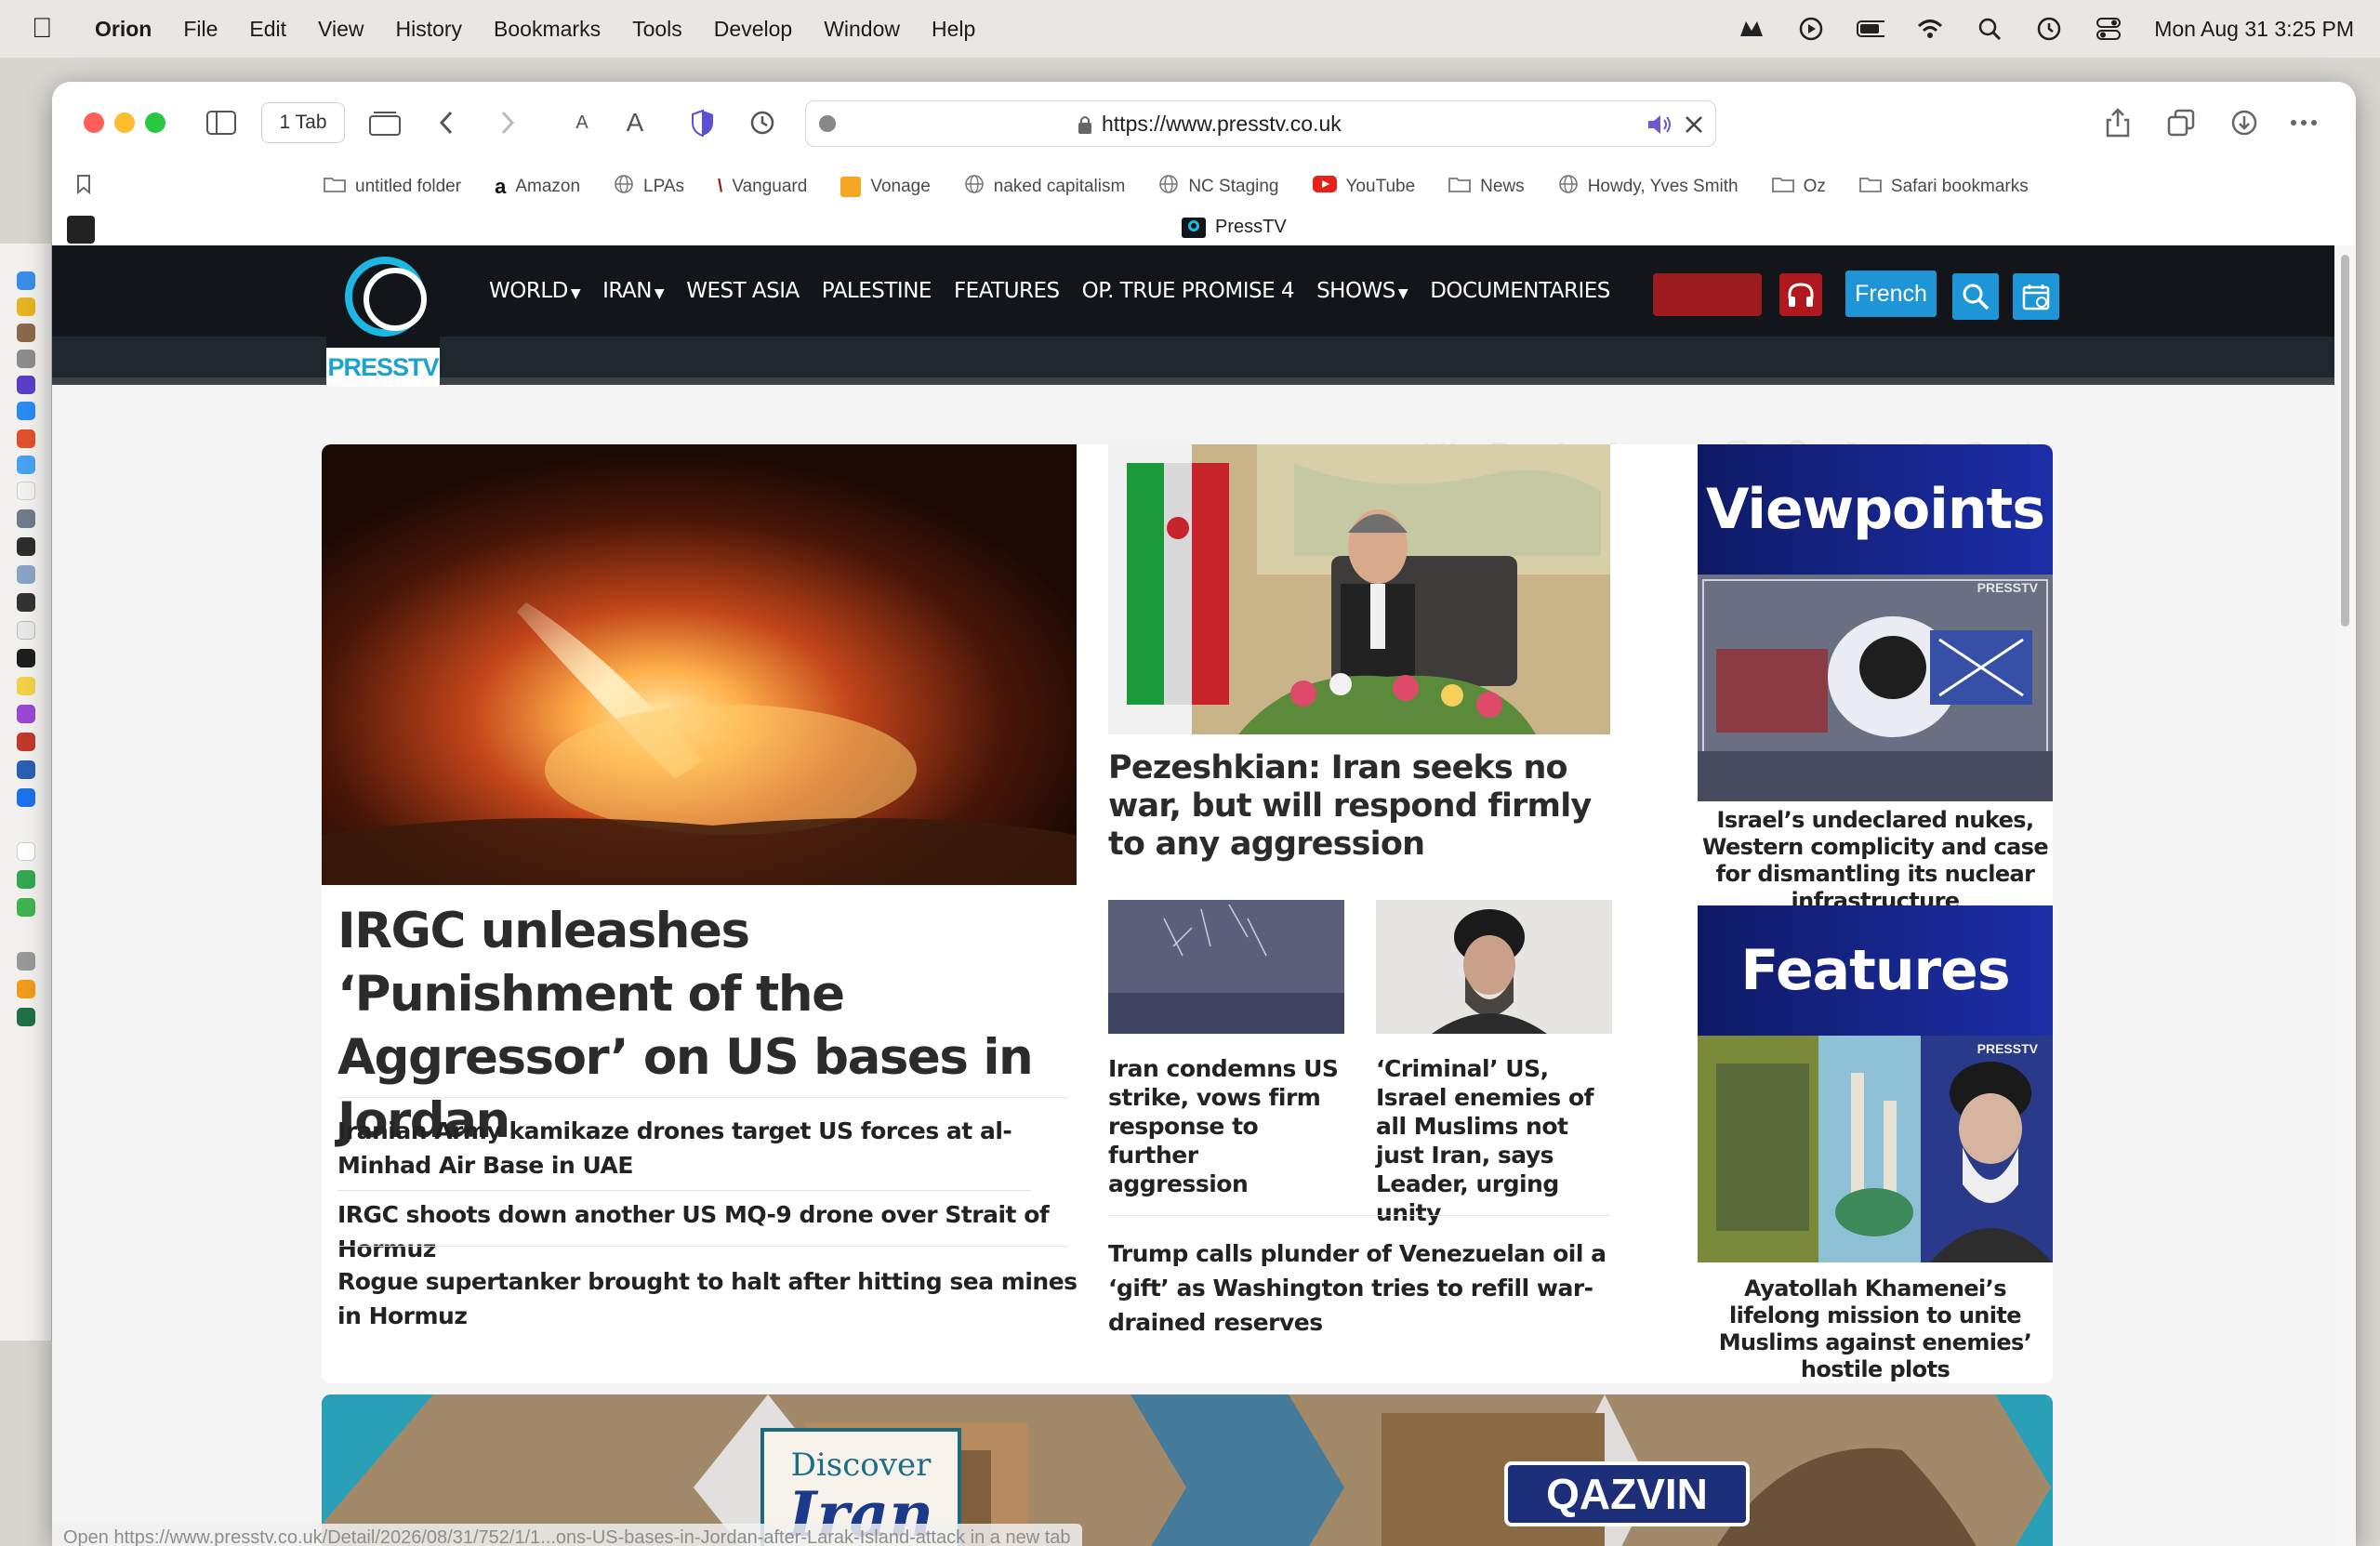  What do you see at coordinates (26, 438) in the screenshot?
I see `dock-photos-icon` at bounding box center [26, 438].